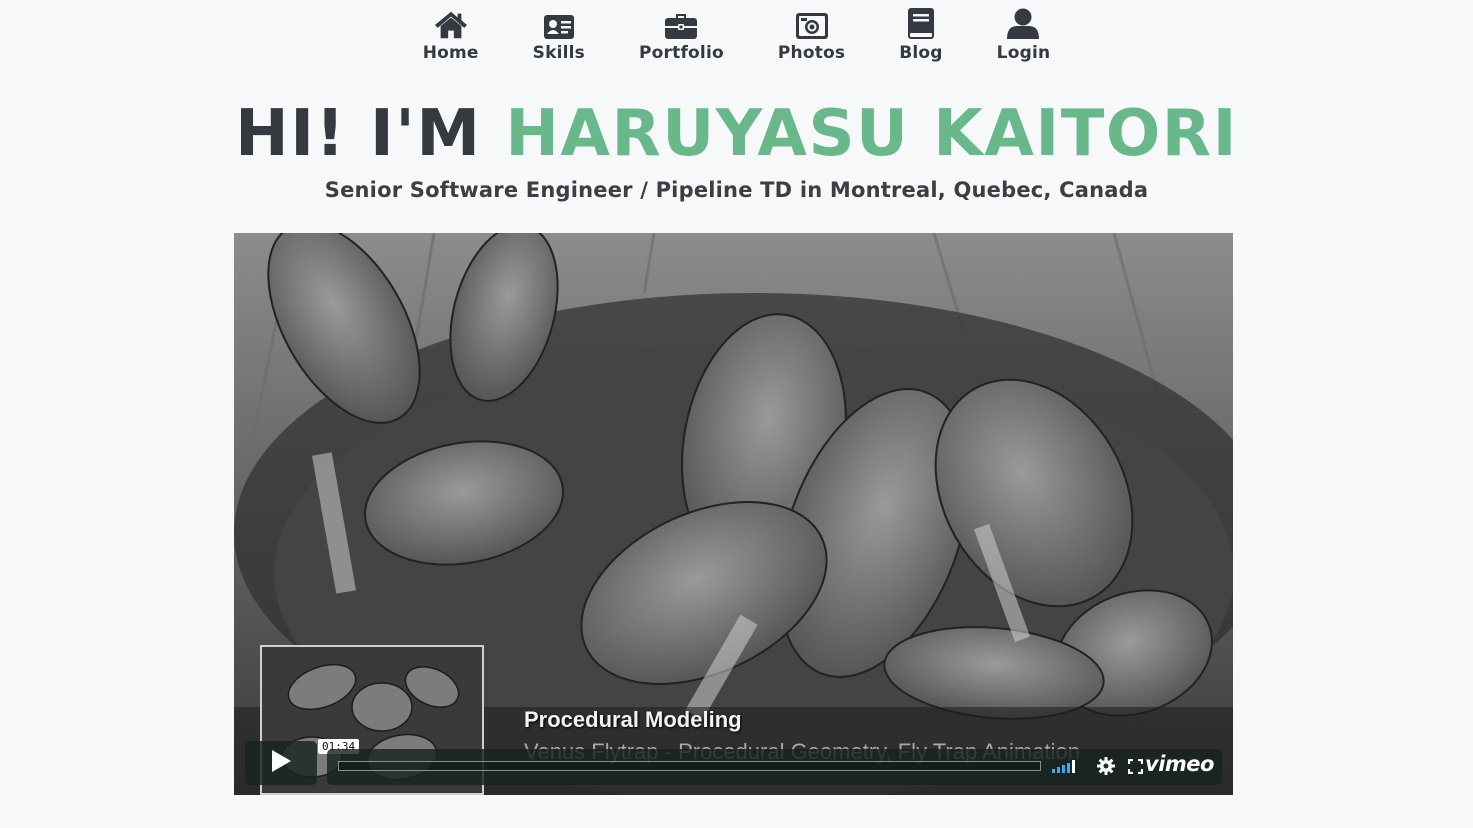  What do you see at coordinates (681, 53) in the screenshot?
I see `nav-portfolio-label: Portfolio` at bounding box center [681, 53].